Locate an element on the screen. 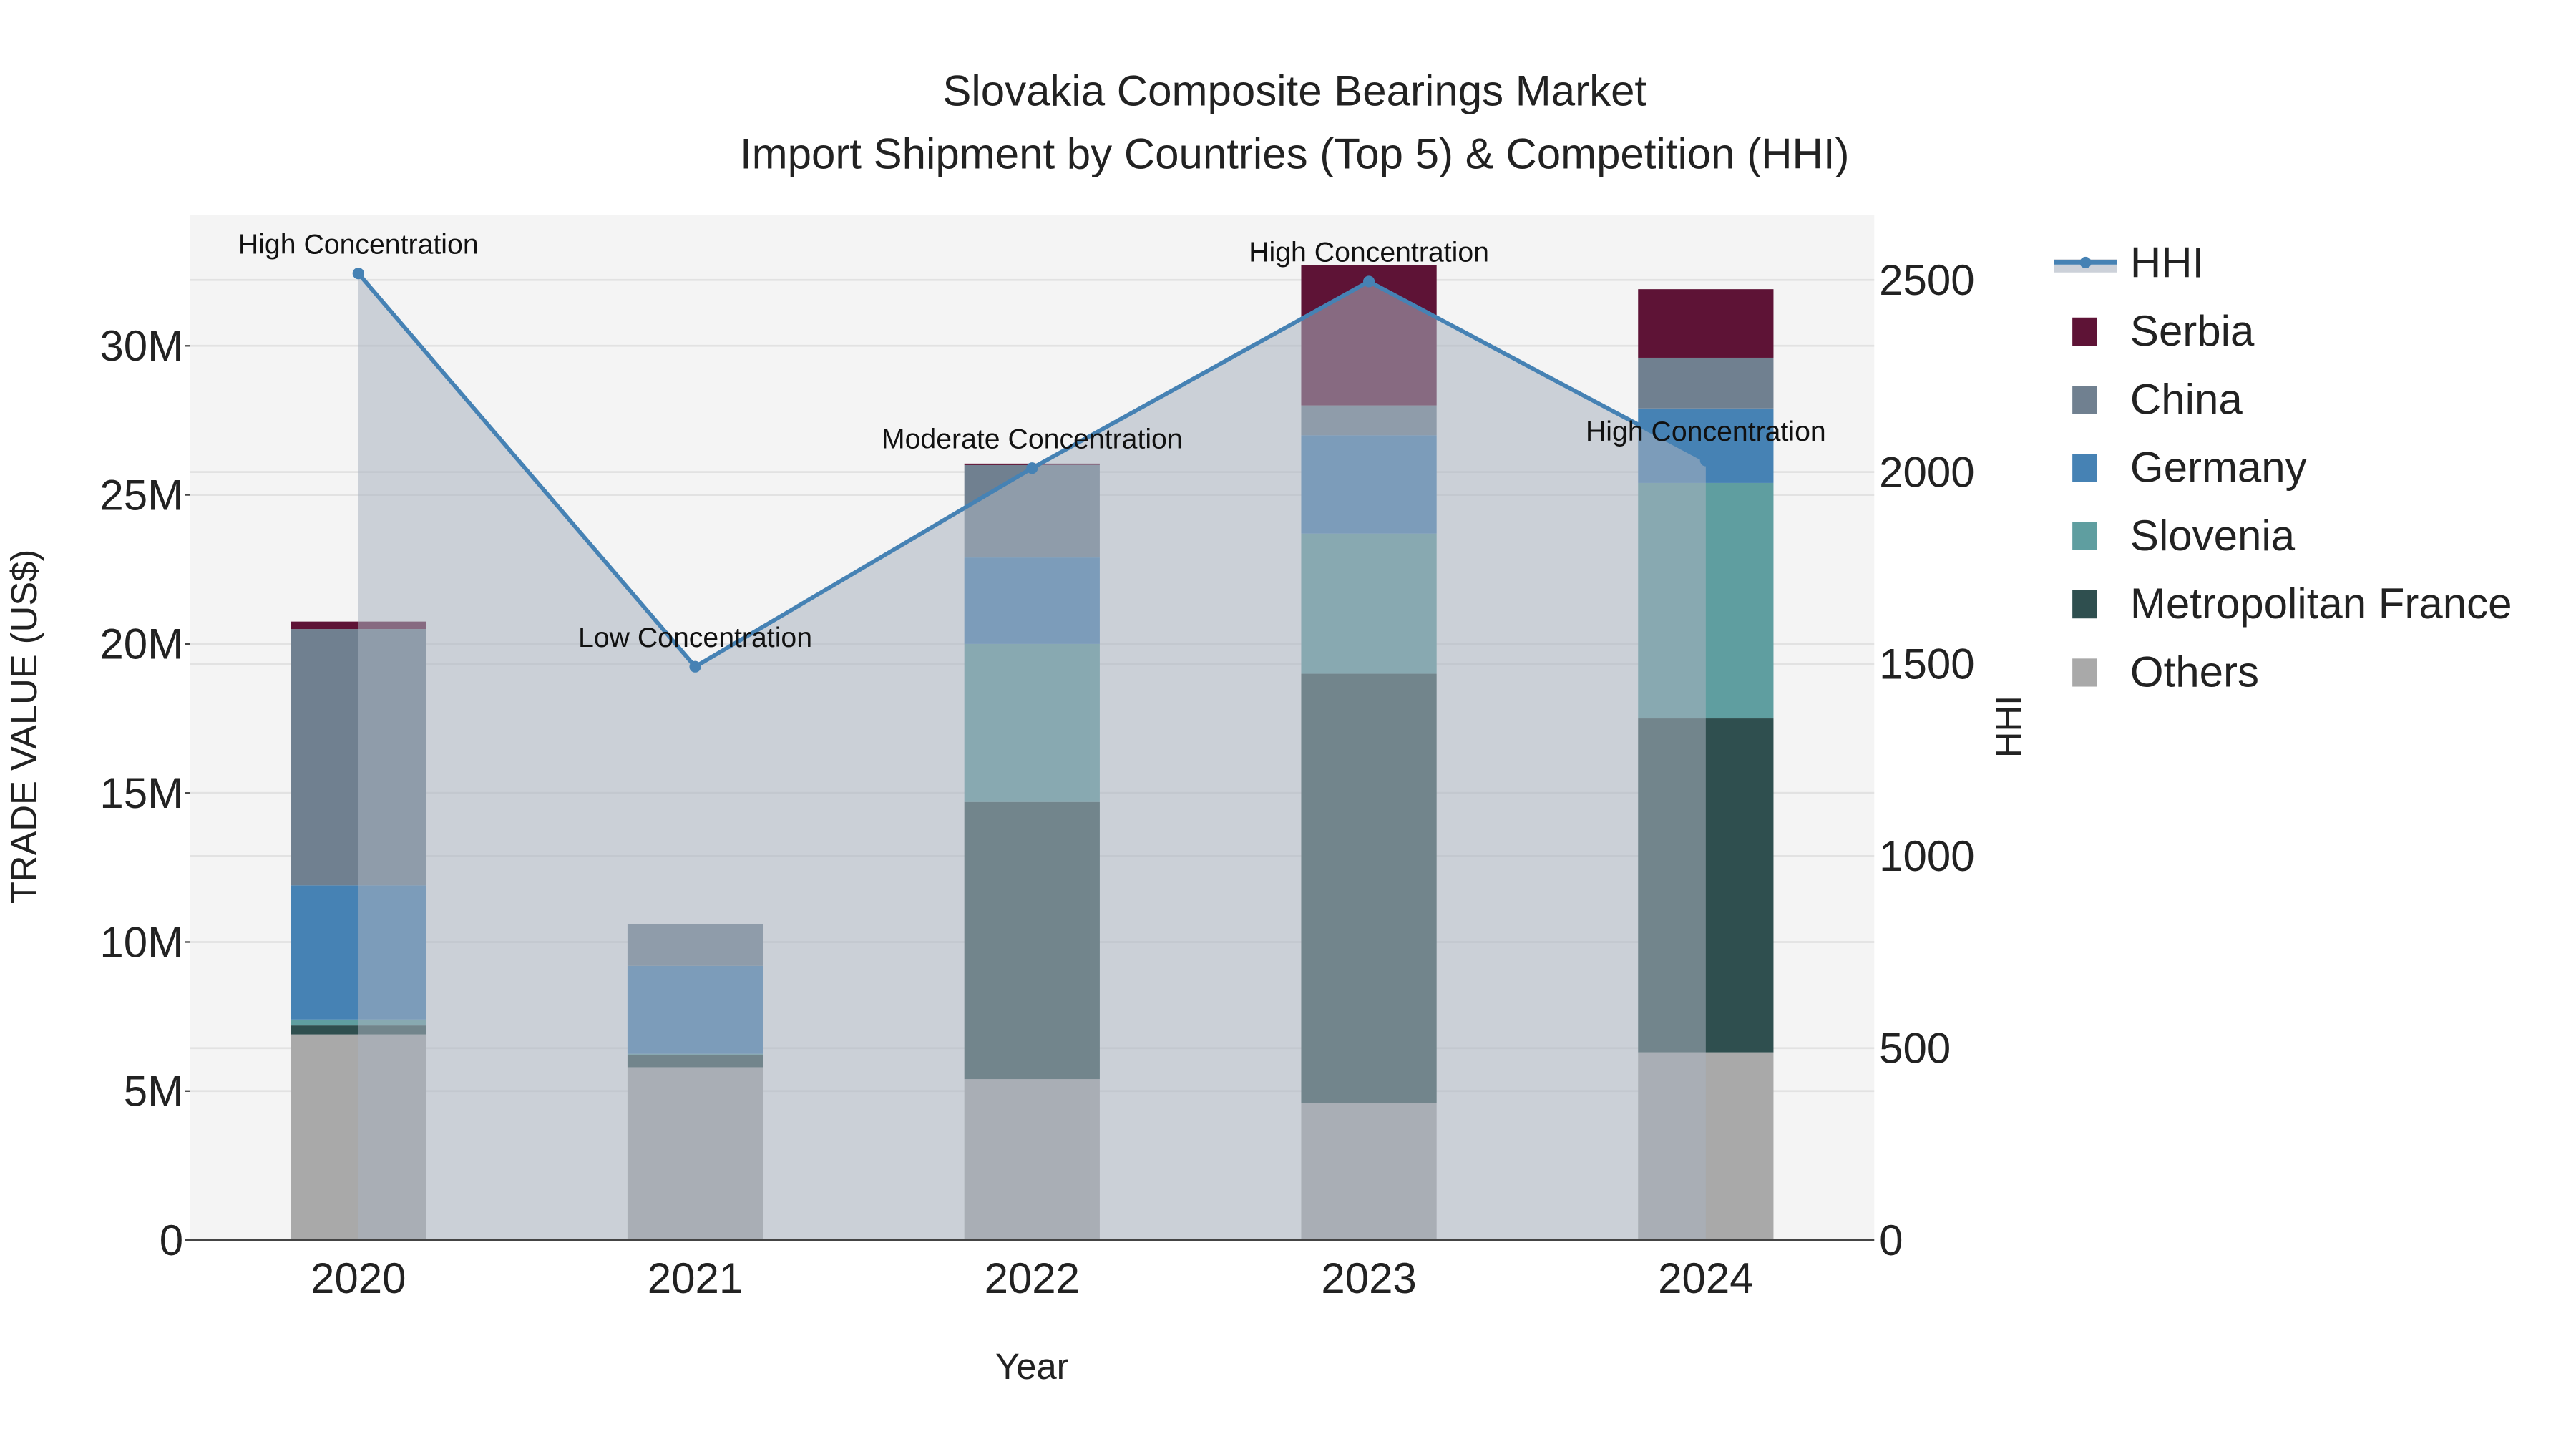  legend-swatch-china is located at coordinates (2084, 400).